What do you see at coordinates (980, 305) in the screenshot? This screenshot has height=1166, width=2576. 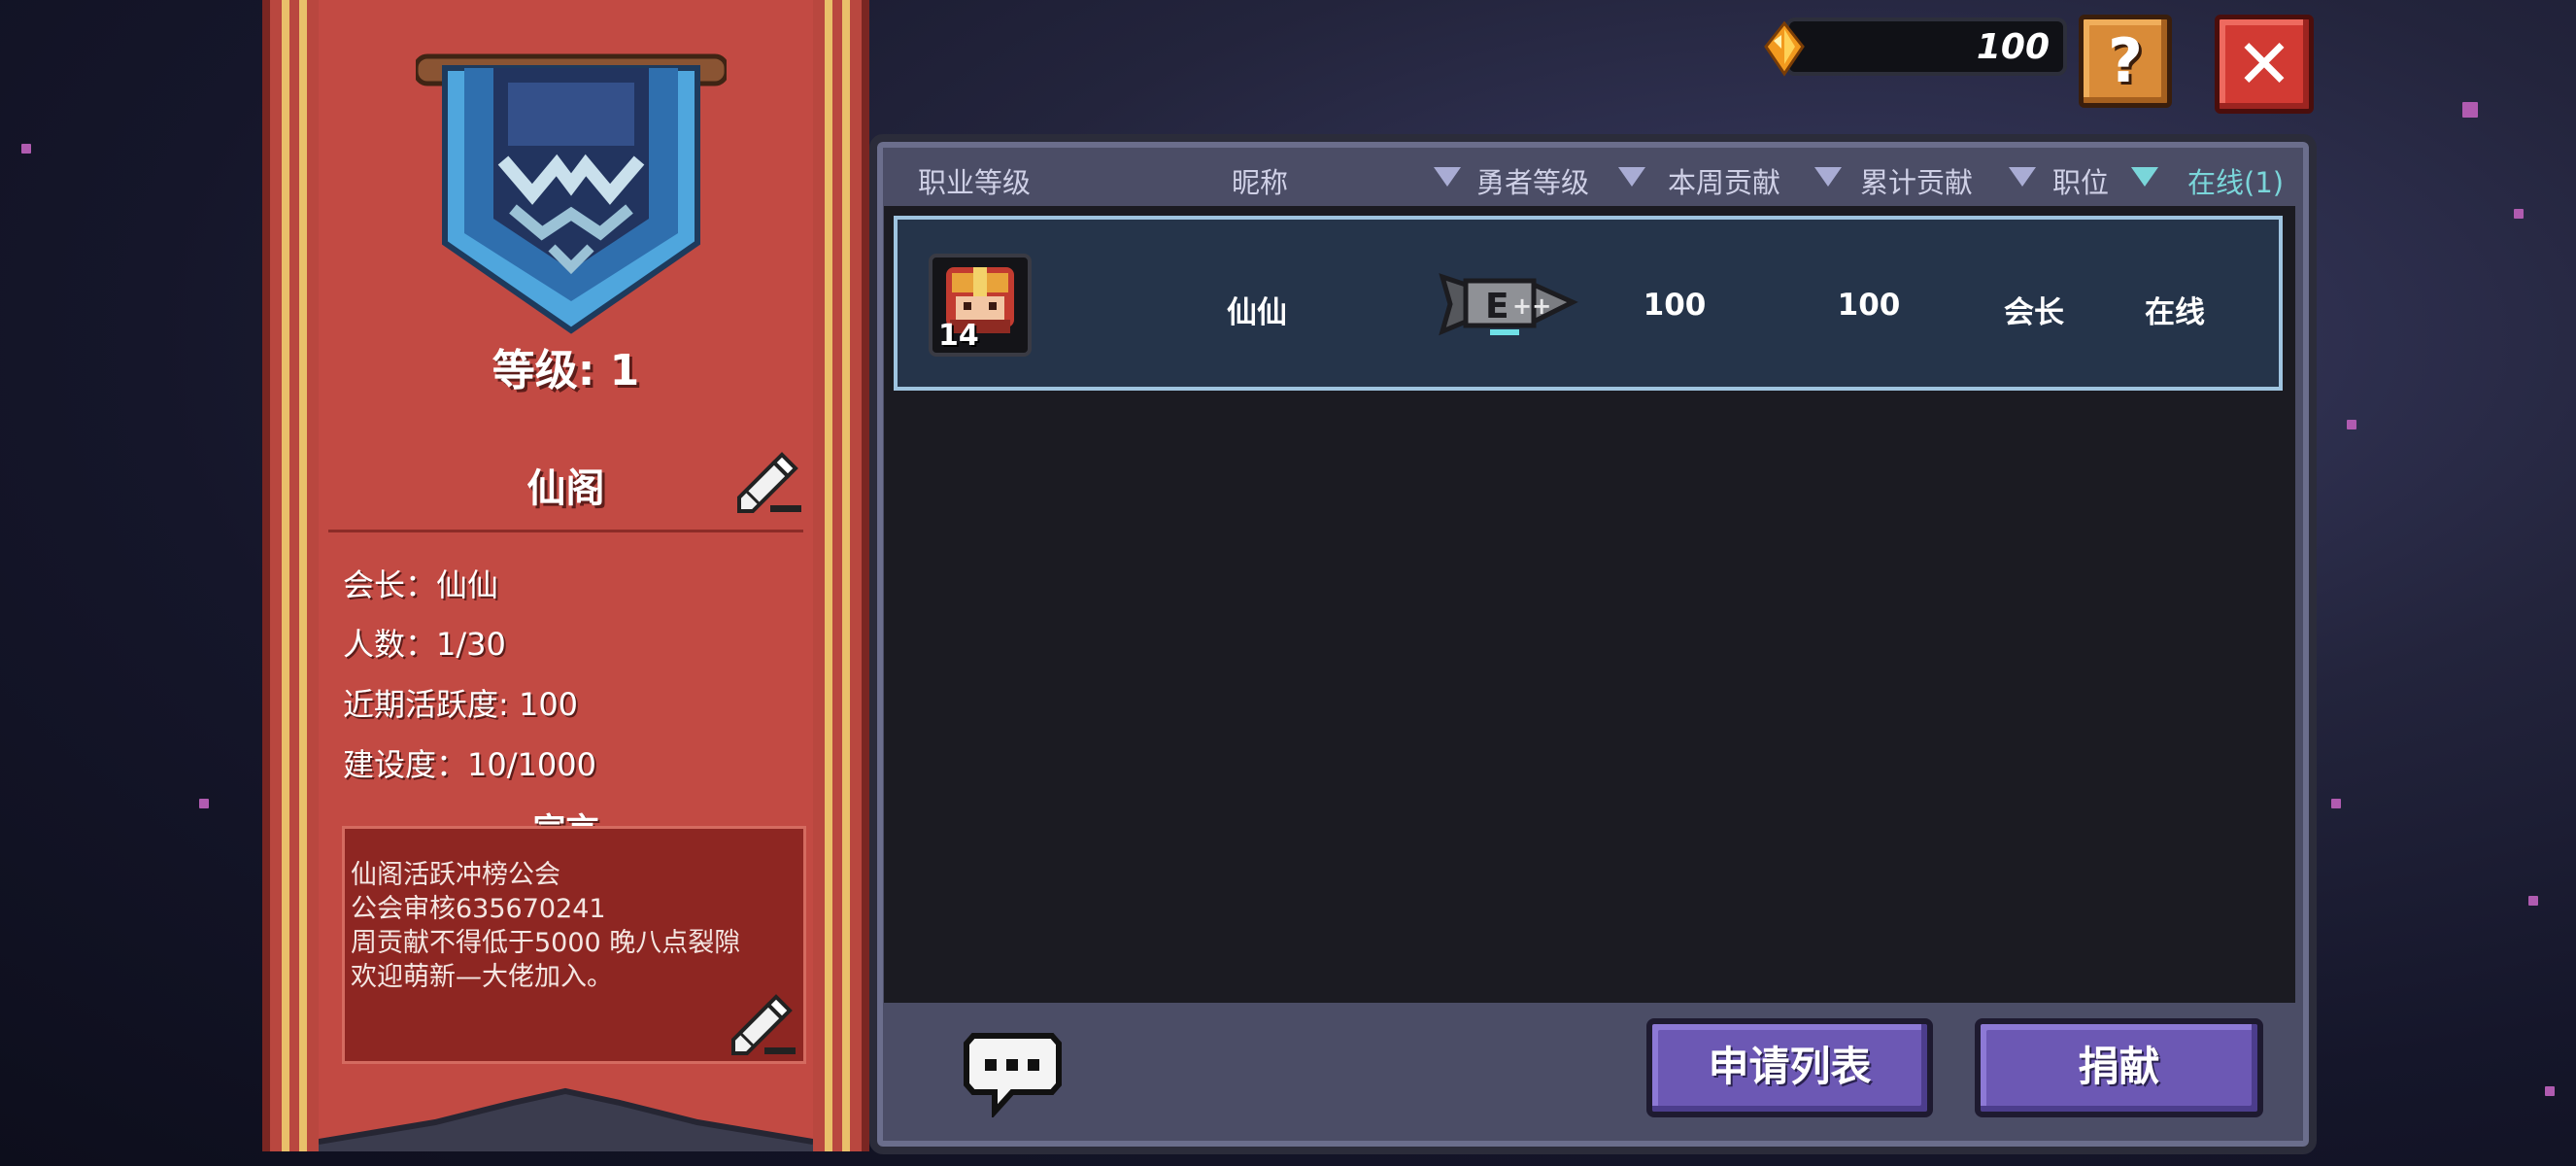 I see `member-avatar: 14` at bounding box center [980, 305].